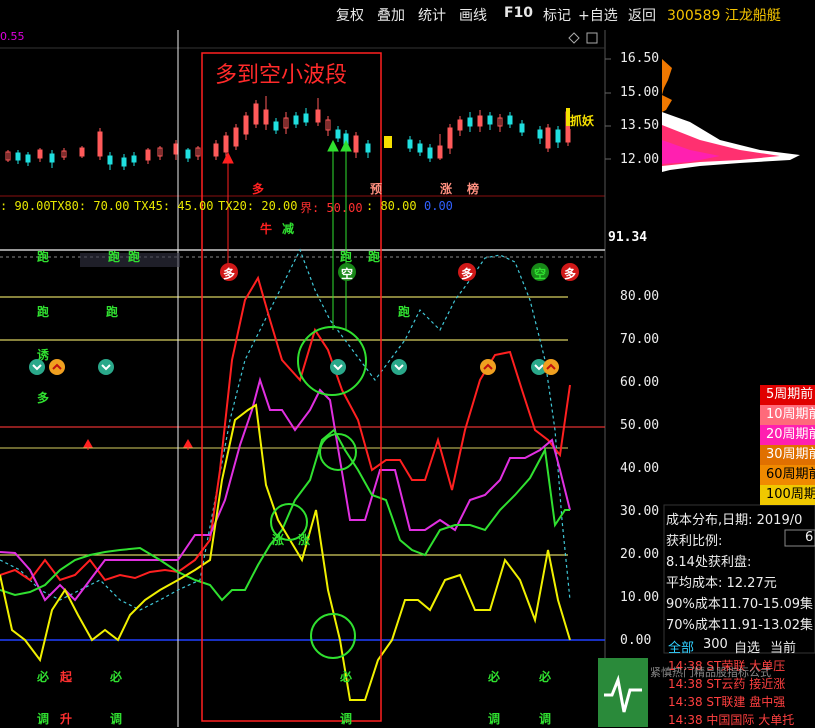 The width and height of the screenshot is (815, 728). Describe the element at coordinates (266, 229) in the screenshot. I see `signal-niu: 牛` at that location.